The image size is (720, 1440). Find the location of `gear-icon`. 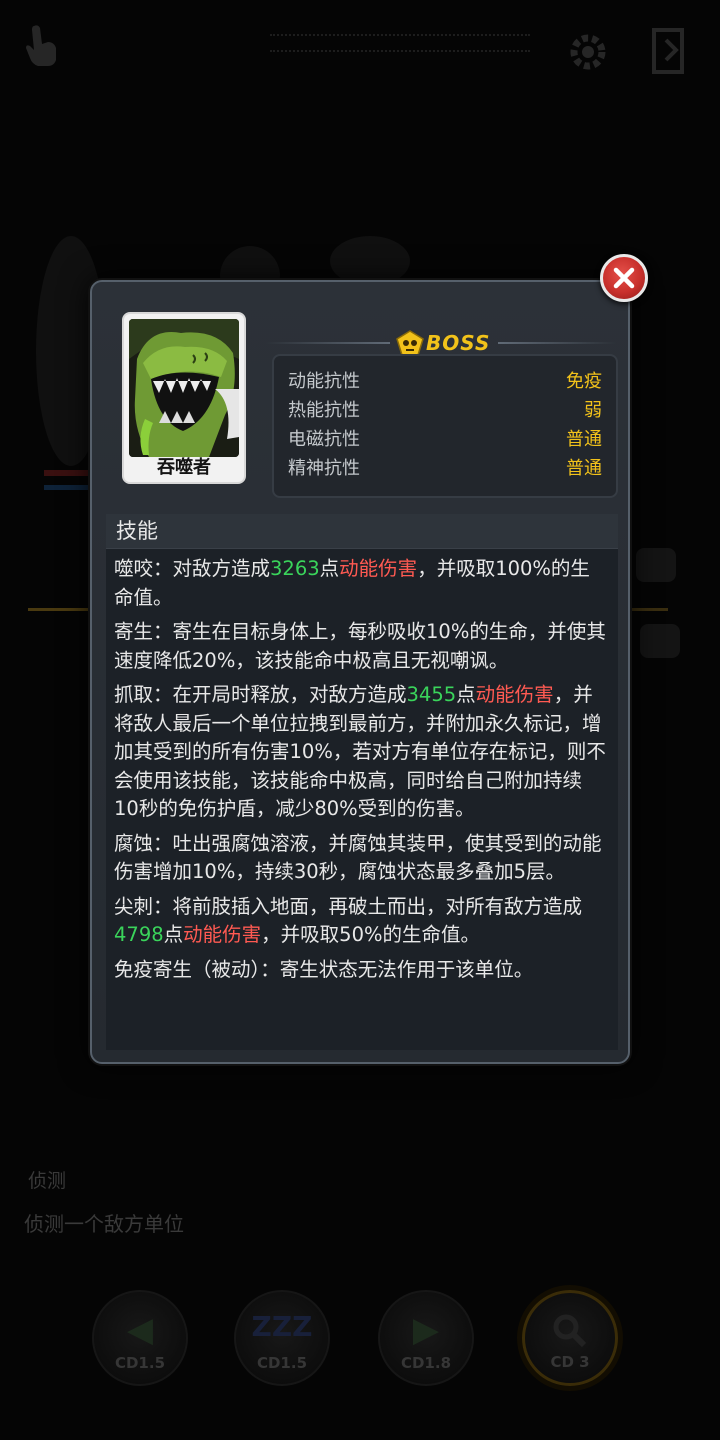

gear-icon is located at coordinates (588, 52).